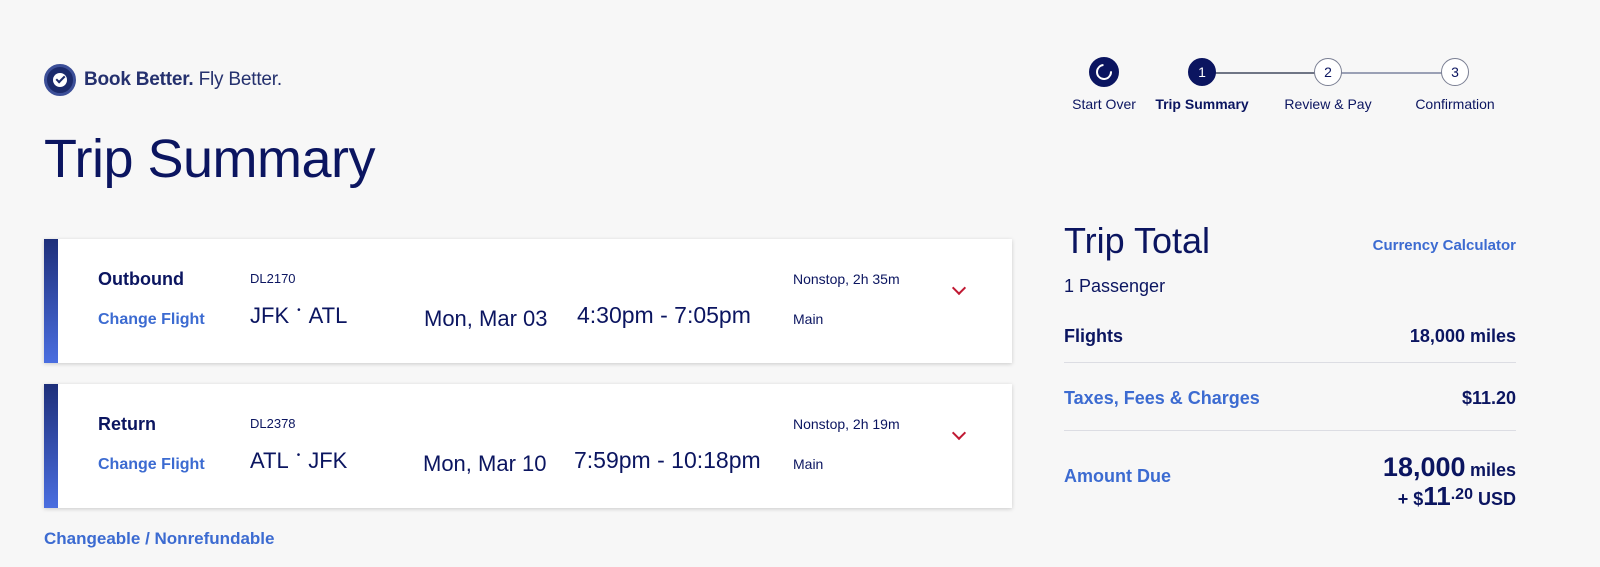 This screenshot has height=567, width=1600. Describe the element at coordinates (1137, 240) in the screenshot. I see `trip-total-title: Trip Total` at that location.